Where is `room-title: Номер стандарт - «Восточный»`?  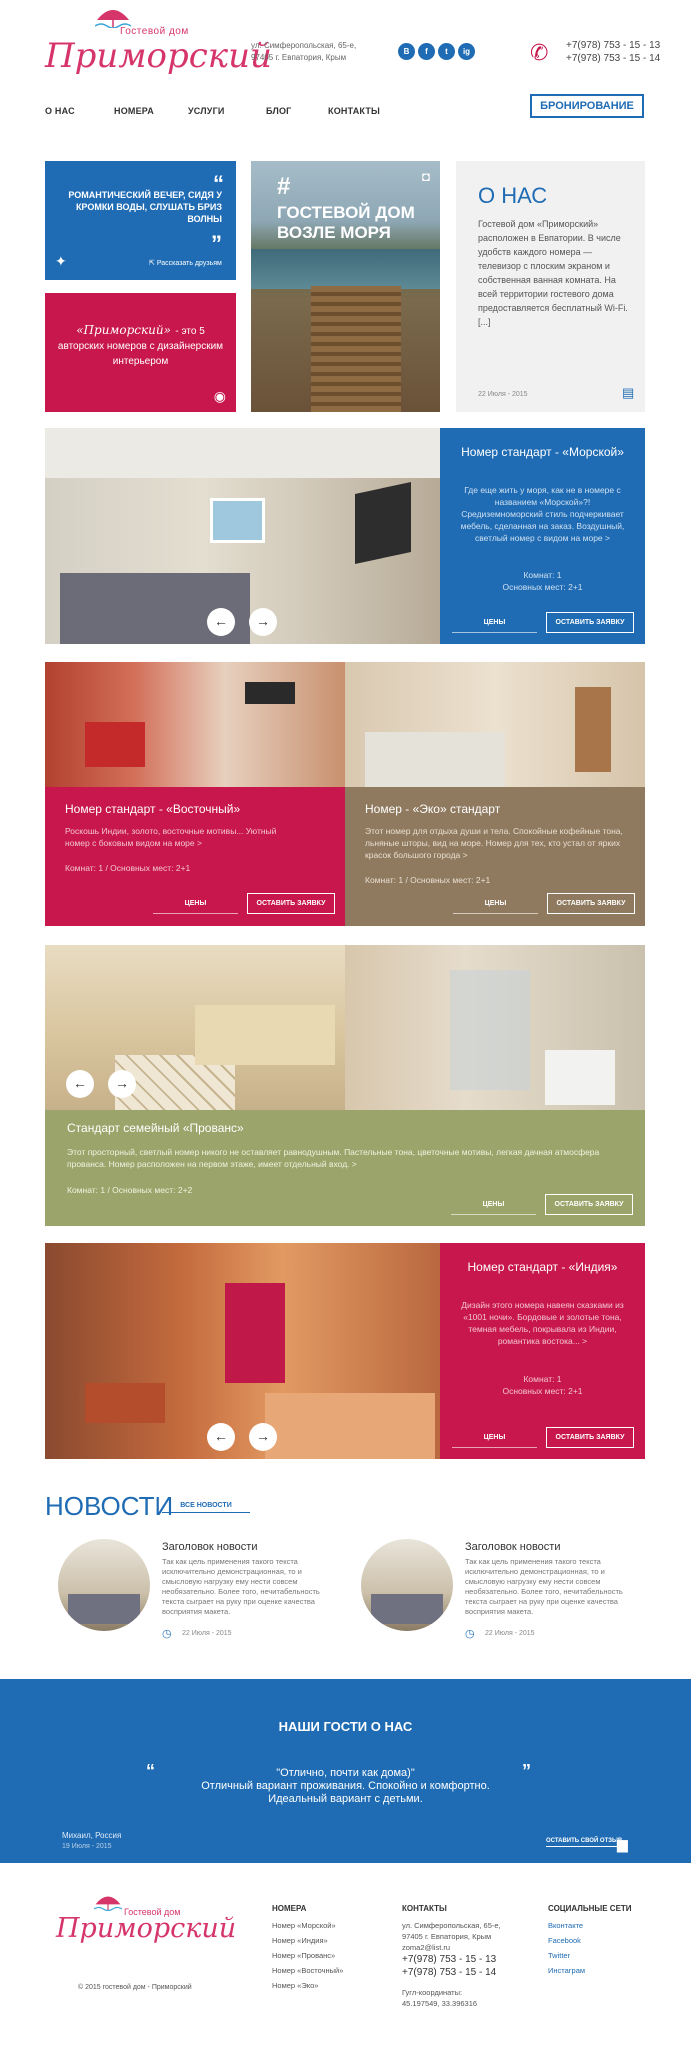
room-title: Номер стандарт - «Восточный» is located at coordinates (153, 809).